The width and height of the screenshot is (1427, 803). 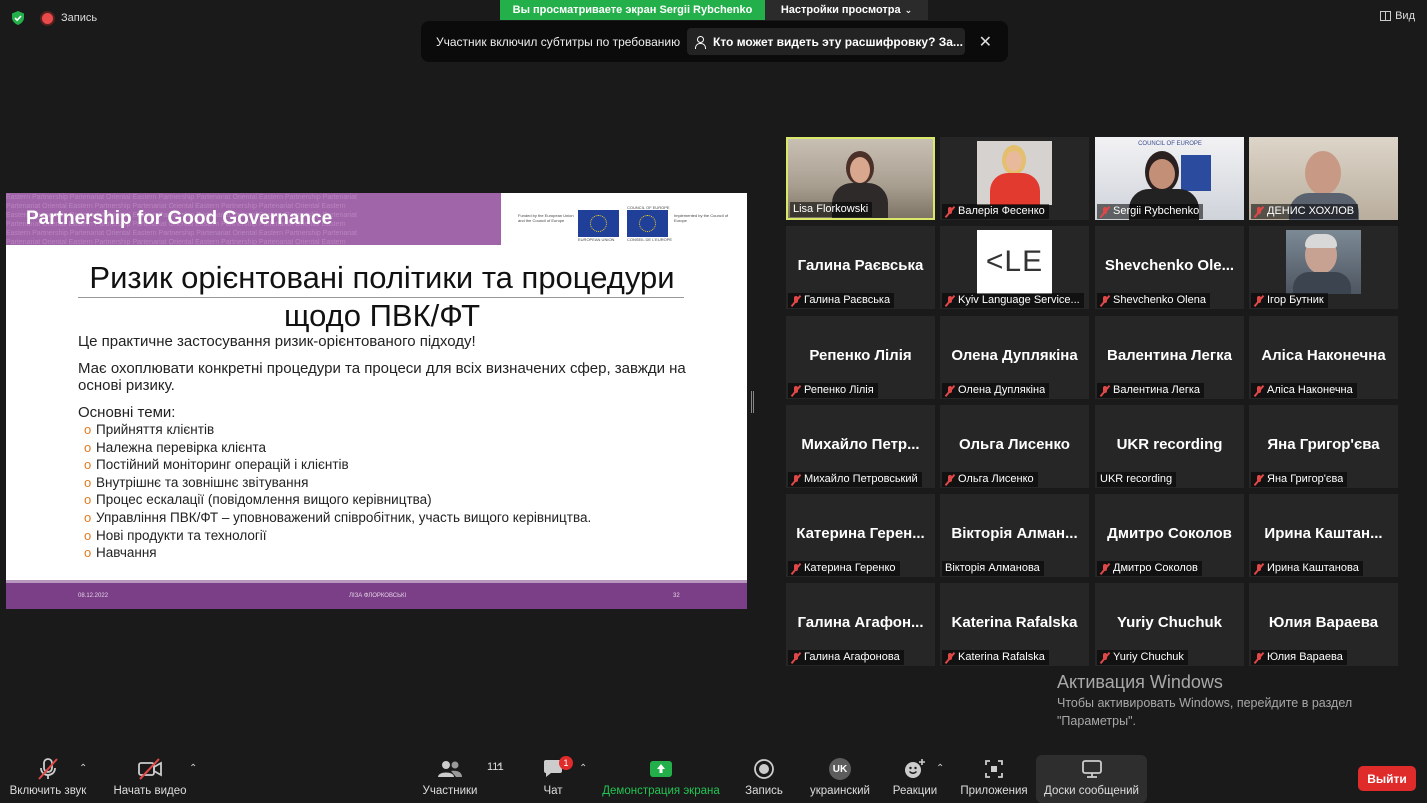 I want to click on participant-name-label: Яна Григор'єва, so click(x=1299, y=479).